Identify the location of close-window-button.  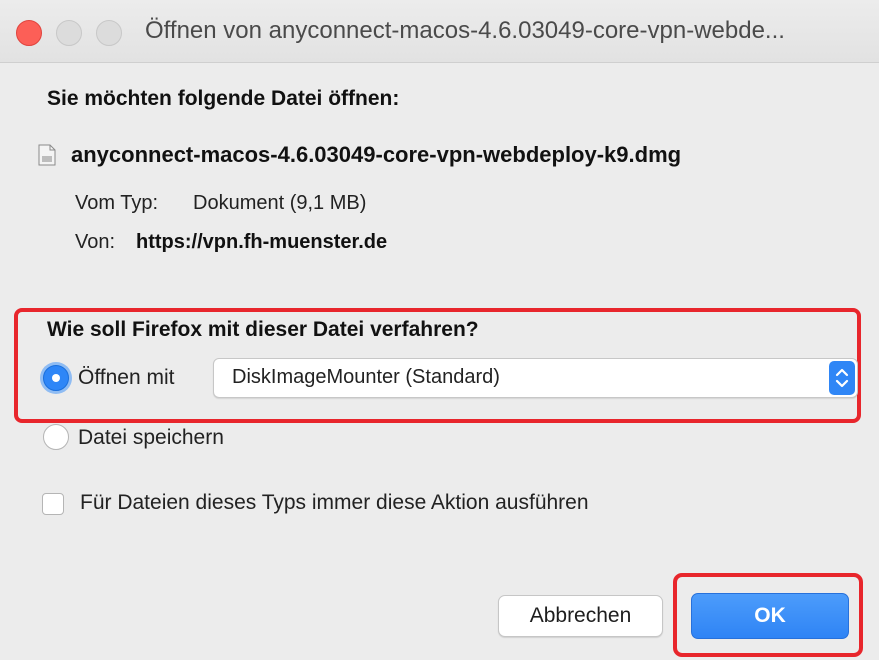
(29, 33).